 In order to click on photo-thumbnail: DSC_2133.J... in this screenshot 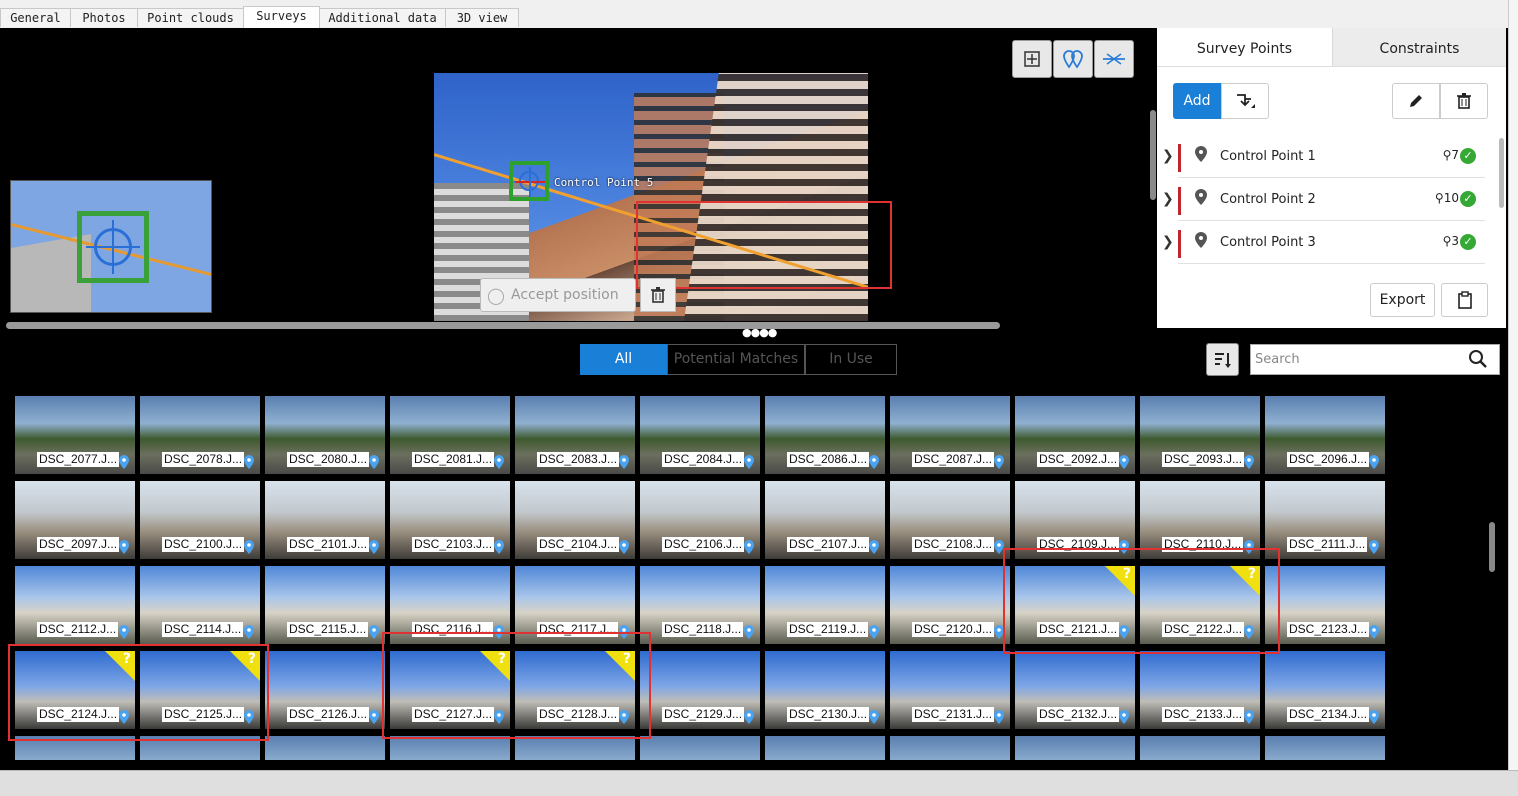, I will do `click(1200, 690)`.